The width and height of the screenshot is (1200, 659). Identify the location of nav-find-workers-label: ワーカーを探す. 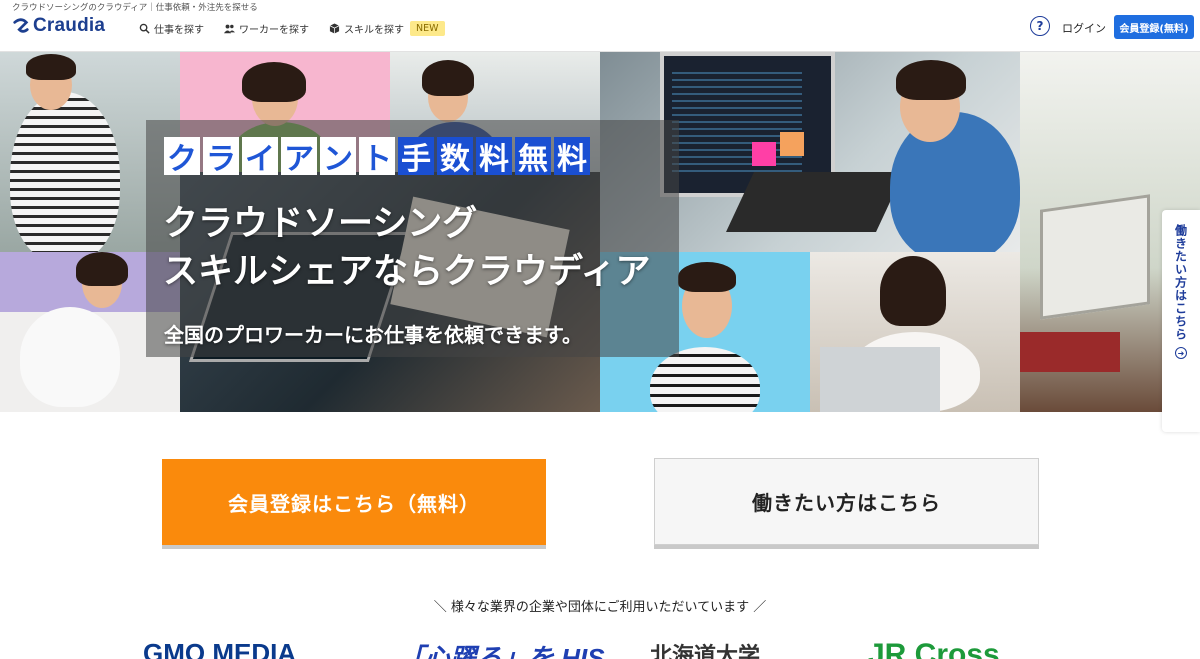
(274, 30).